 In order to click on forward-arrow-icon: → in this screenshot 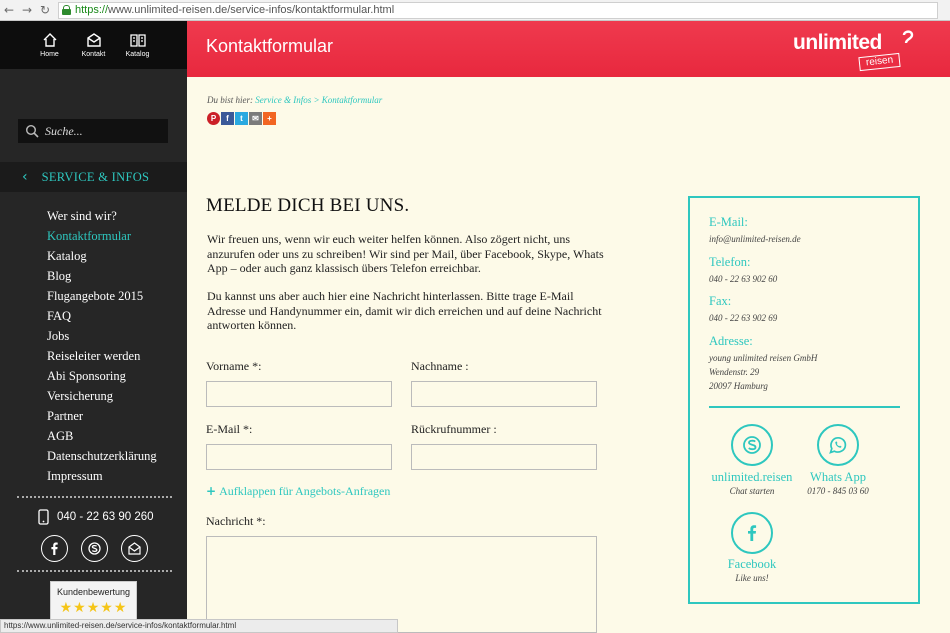, I will do `click(27, 10)`.